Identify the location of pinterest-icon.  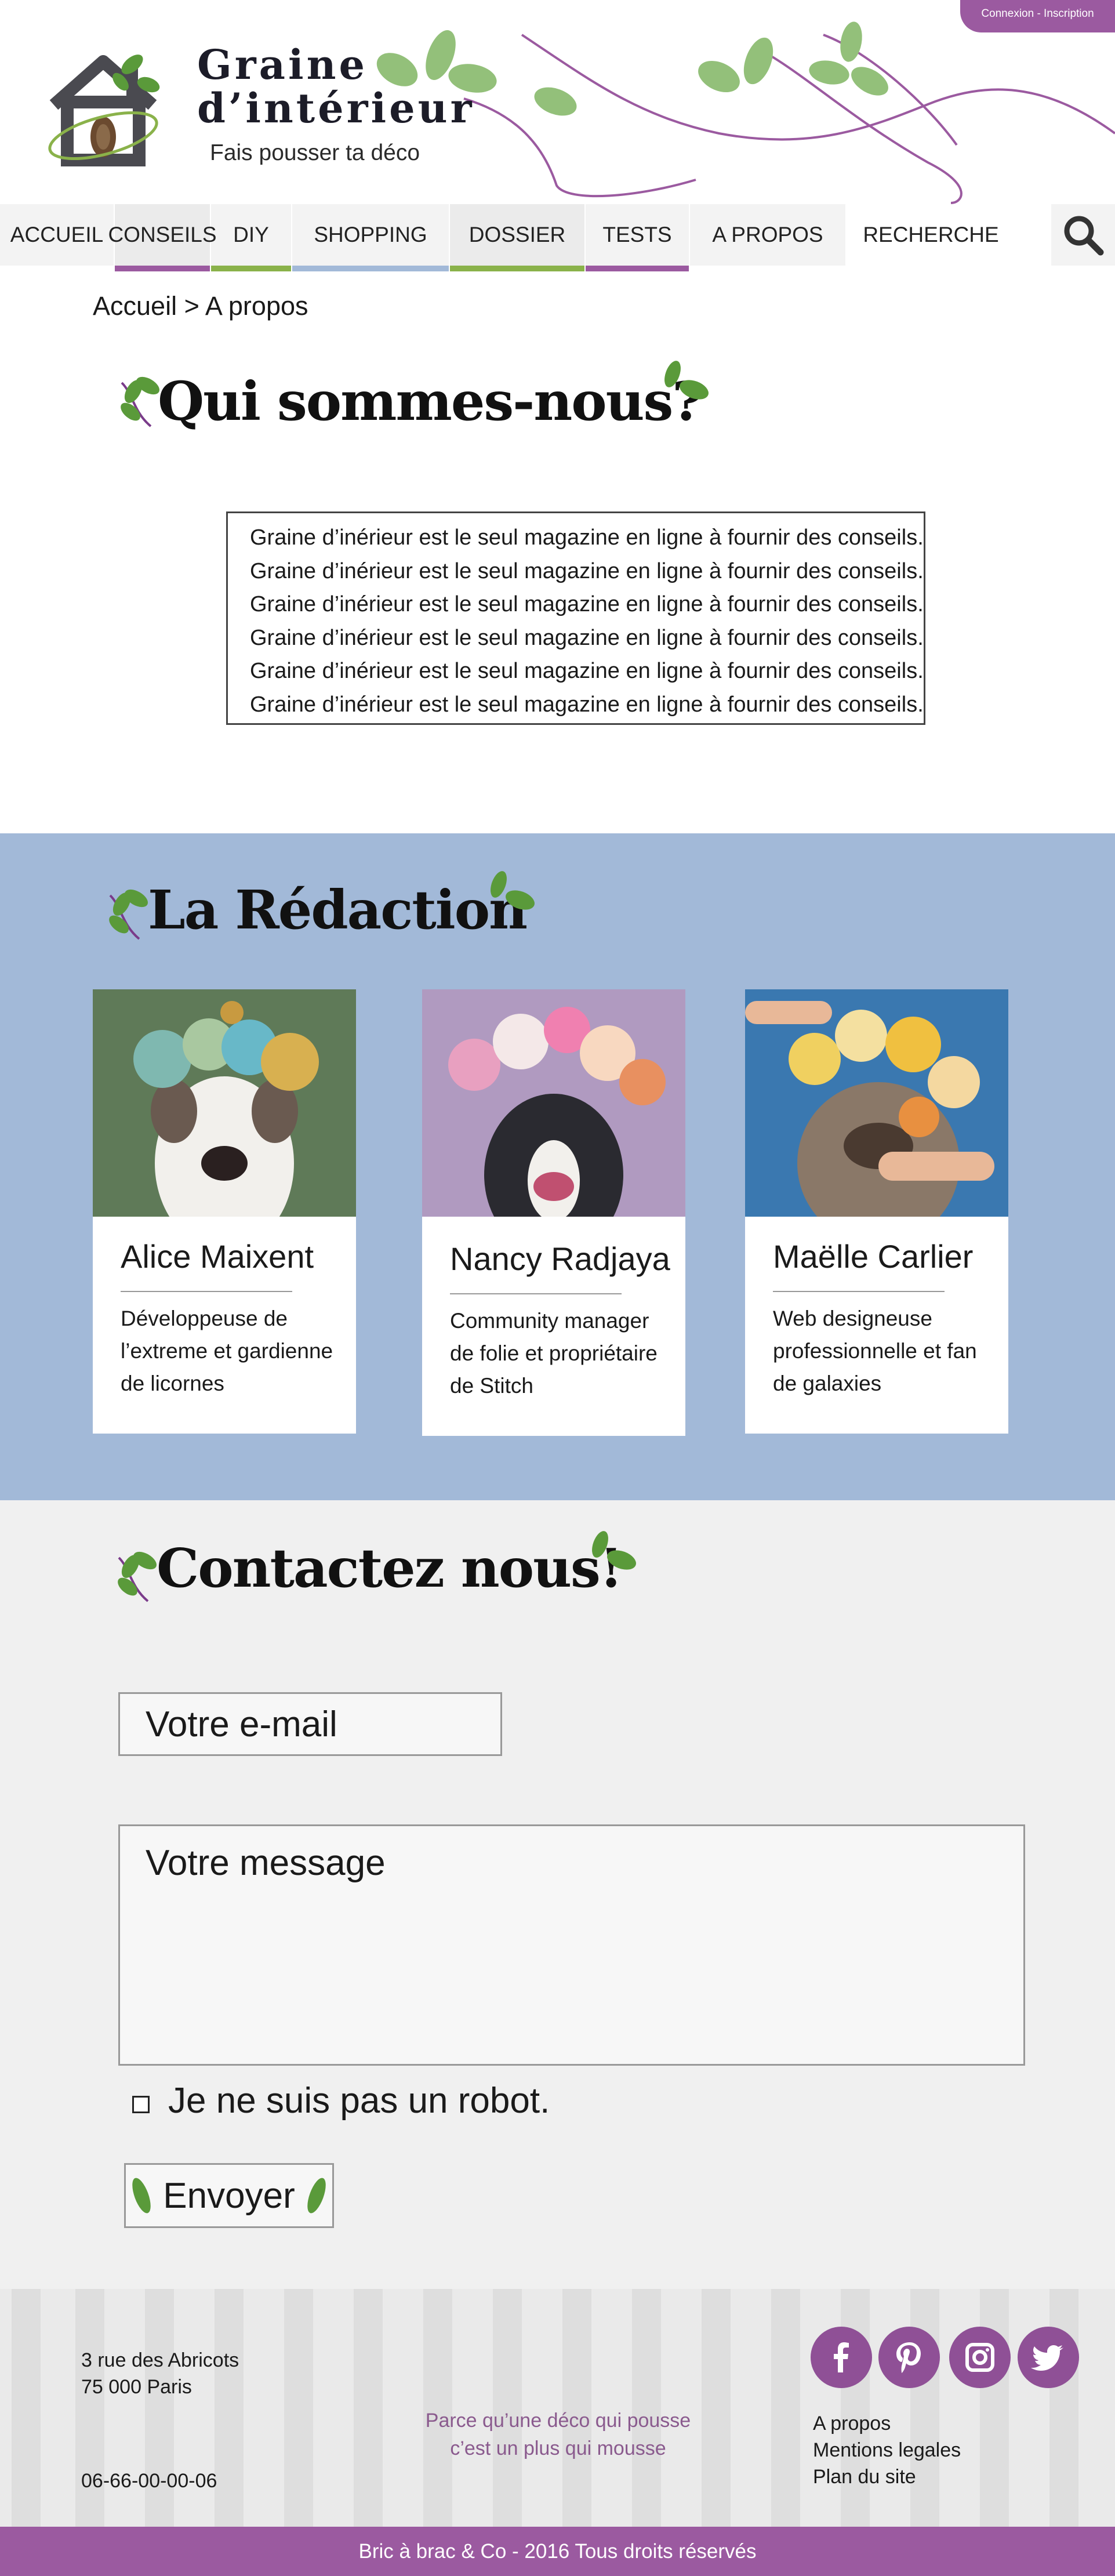
(908, 2357).